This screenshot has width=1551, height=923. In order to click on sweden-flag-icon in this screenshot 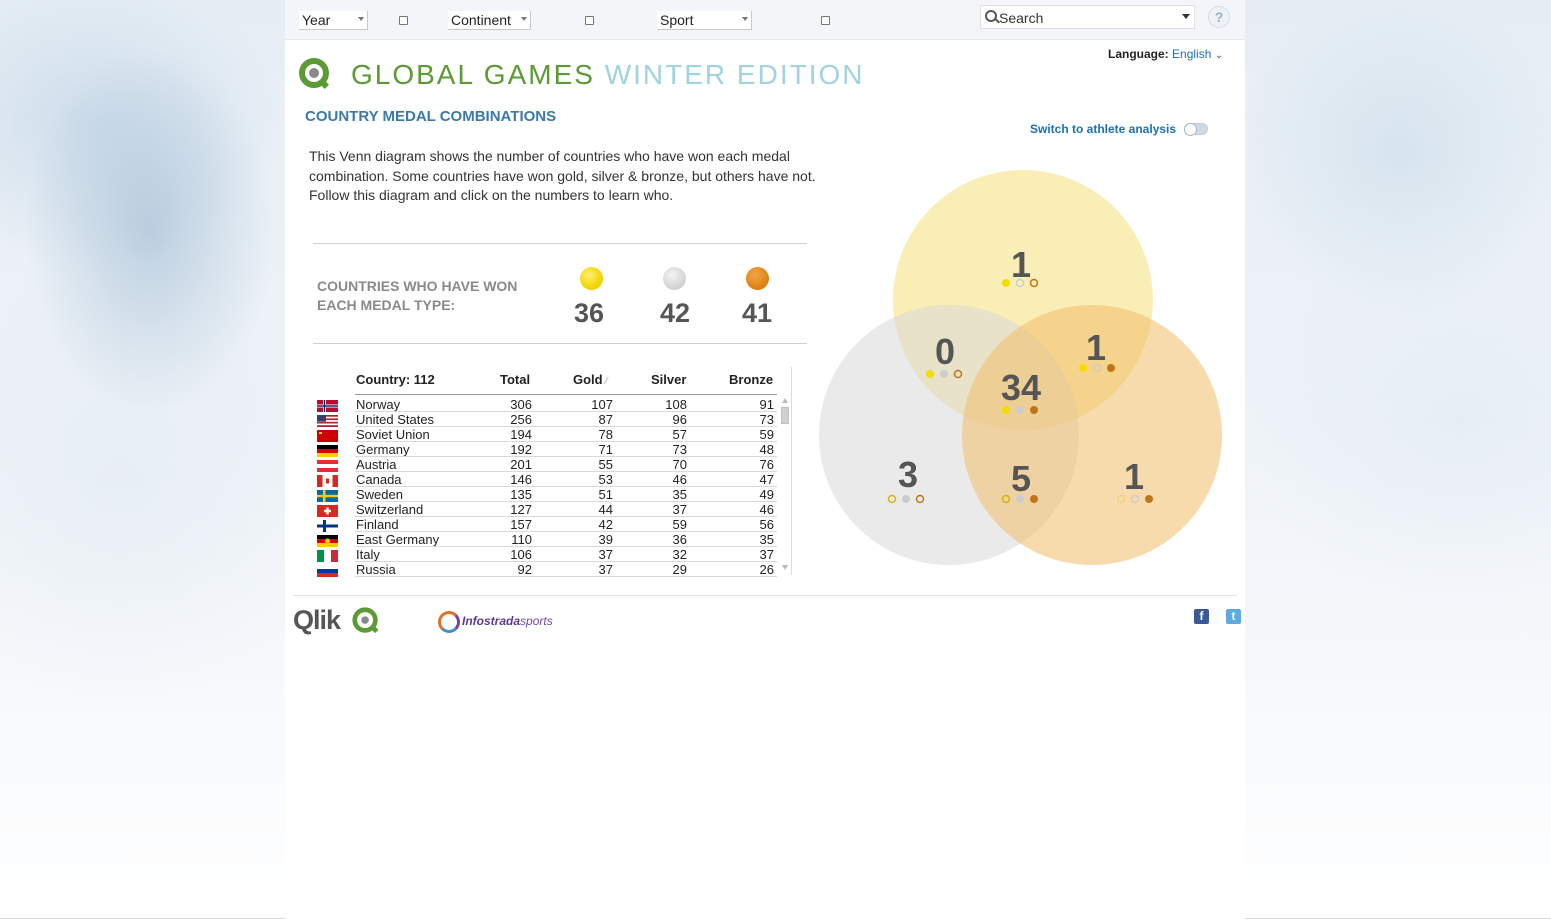, I will do `click(327, 496)`.